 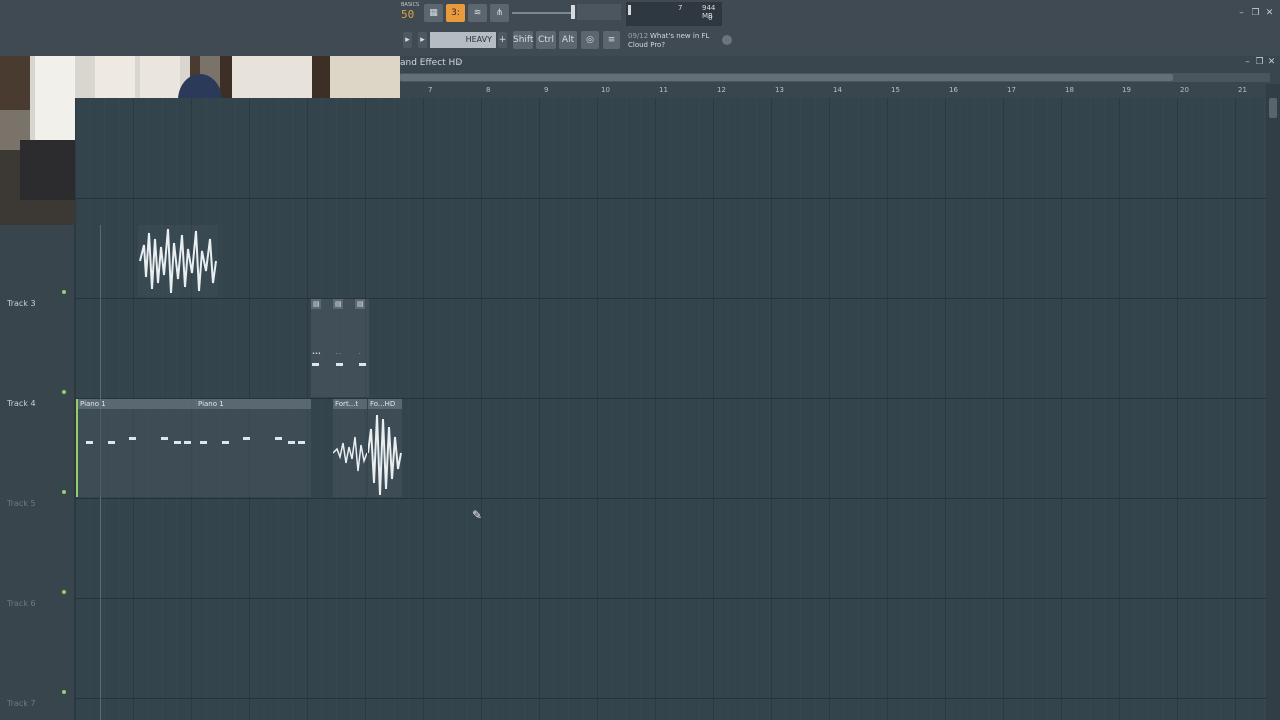 What do you see at coordinates (1273, 402) in the screenshot?
I see `vertical-scrollbar` at bounding box center [1273, 402].